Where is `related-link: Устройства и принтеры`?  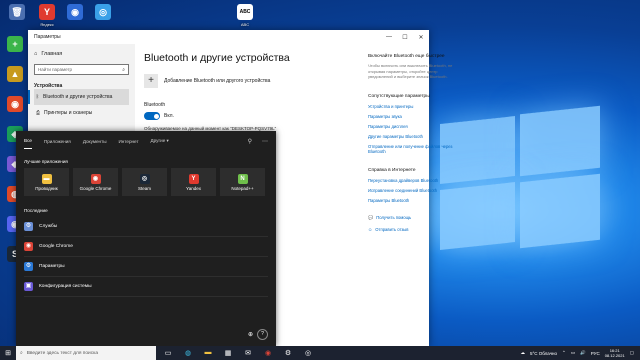 related-link: Устройства и принтеры is located at coordinates (412, 106).